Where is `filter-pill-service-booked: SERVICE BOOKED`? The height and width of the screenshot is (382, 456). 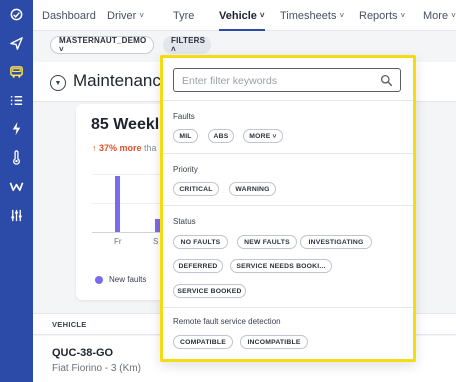
filter-pill-service-booked: SERVICE BOOKED is located at coordinates (209, 291).